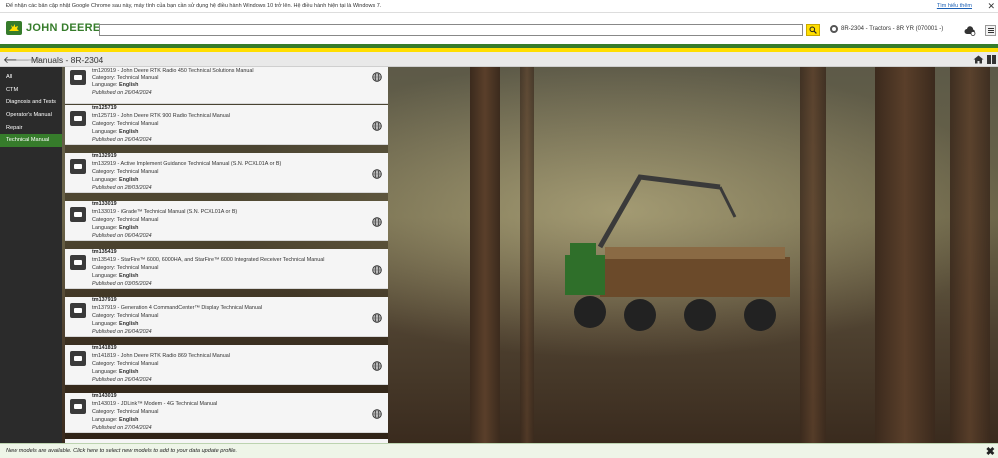 Image resolution: width=998 pixels, height=458 pixels. Describe the element at coordinates (954, 6) in the screenshot. I see `learn-more-link: Tìm hiểu thêm` at that location.